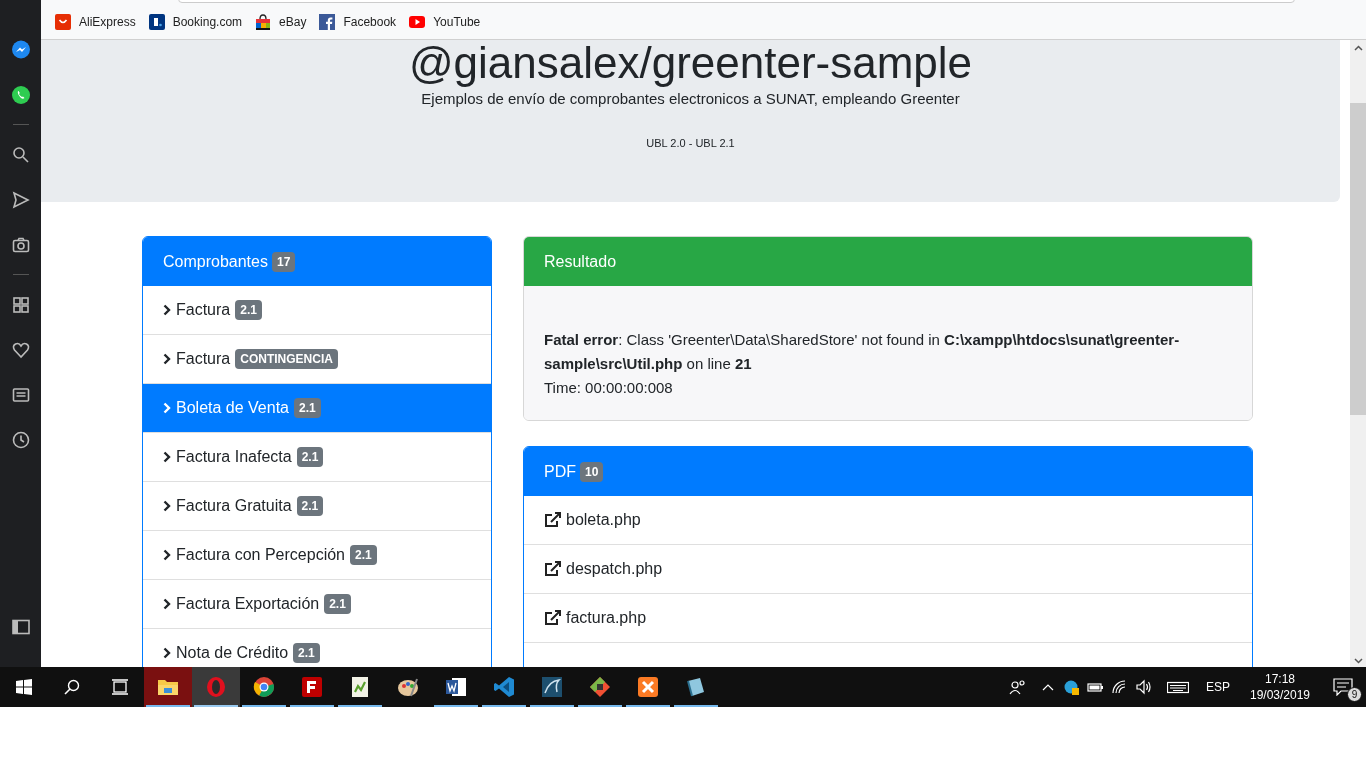 This screenshot has height=768, width=1366. What do you see at coordinates (20, 439) in the screenshot?
I see `clock-icon` at bounding box center [20, 439].